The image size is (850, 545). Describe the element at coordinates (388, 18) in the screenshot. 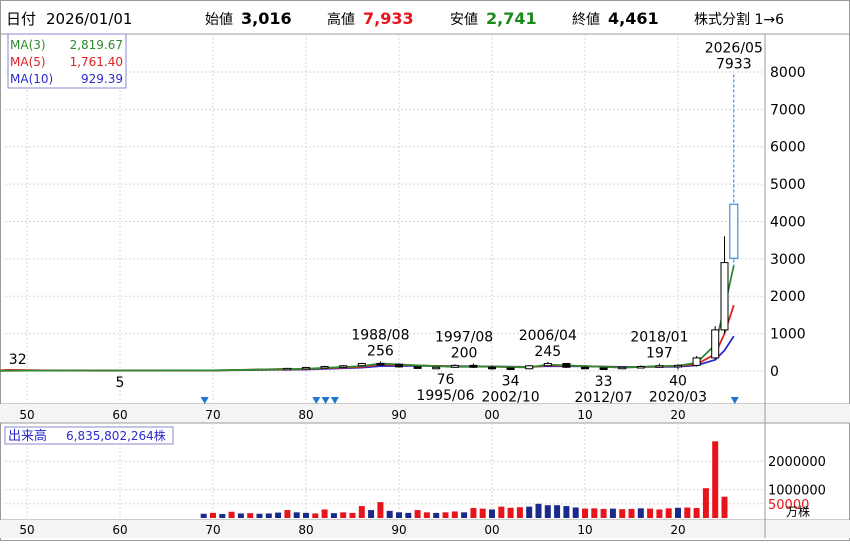

I see `high-value: 7,933` at that location.